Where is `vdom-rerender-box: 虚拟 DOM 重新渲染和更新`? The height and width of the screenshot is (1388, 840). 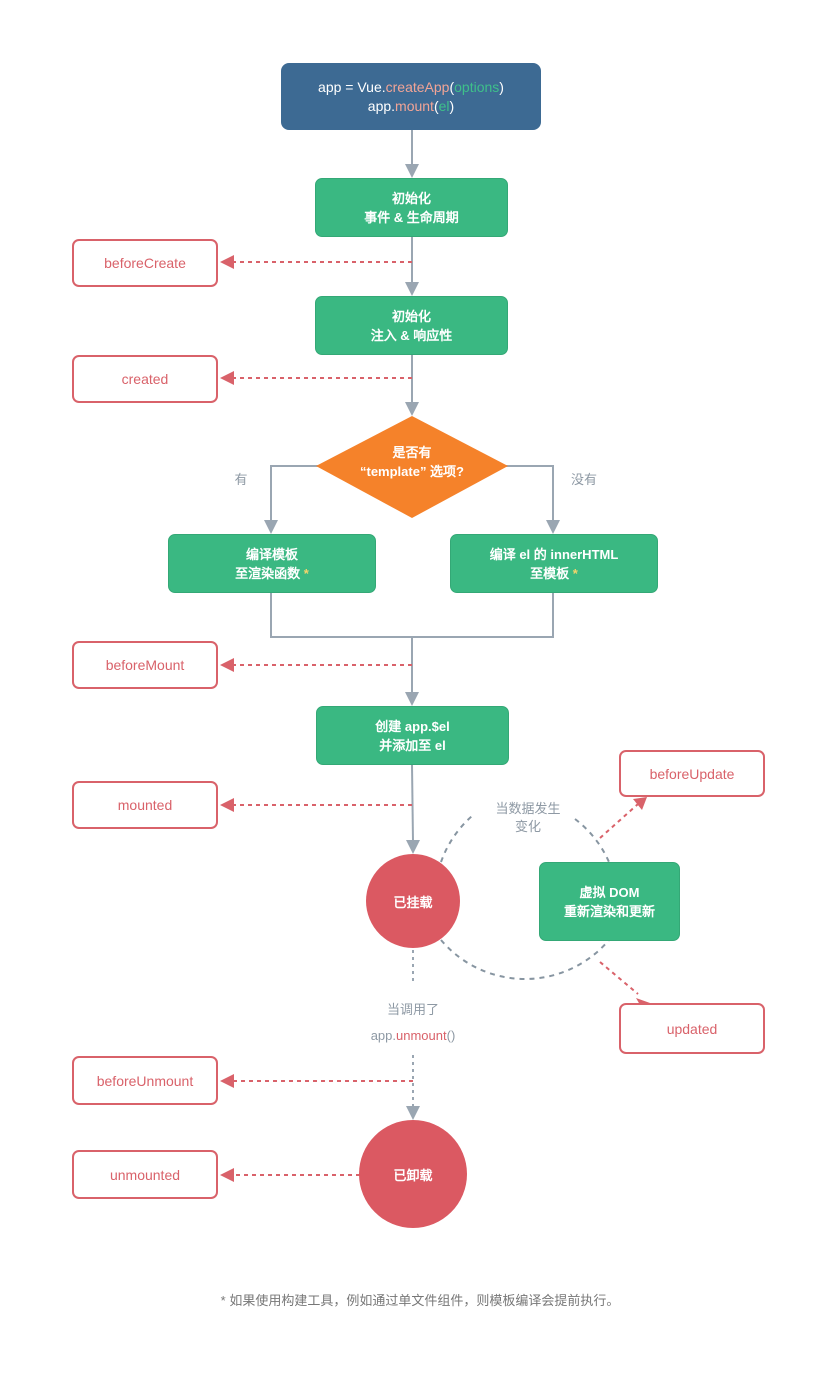
vdom-rerender-box: 虚拟 DOM 重新渲染和更新 is located at coordinates (609, 901).